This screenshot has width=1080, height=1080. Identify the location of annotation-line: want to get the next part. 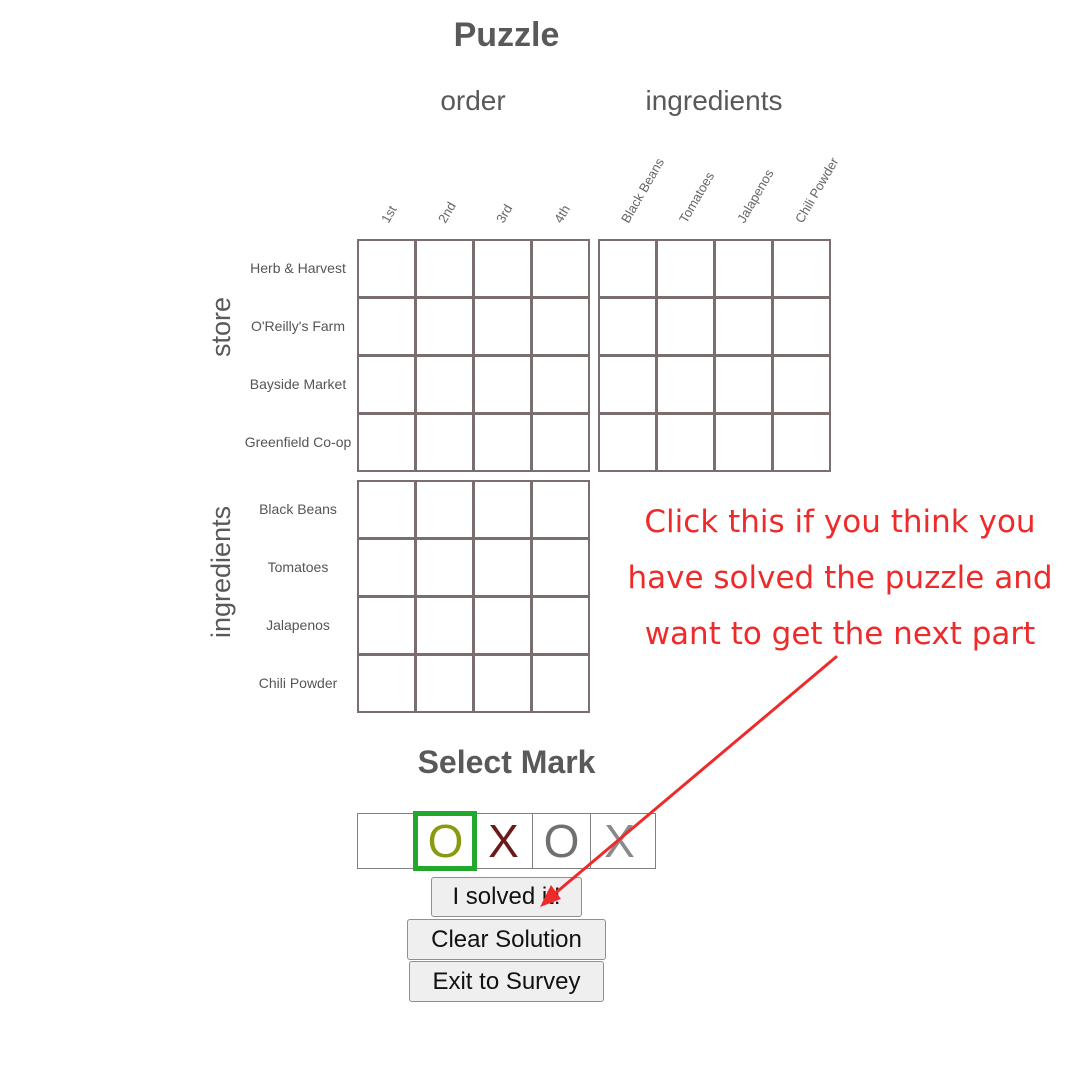
(840, 634).